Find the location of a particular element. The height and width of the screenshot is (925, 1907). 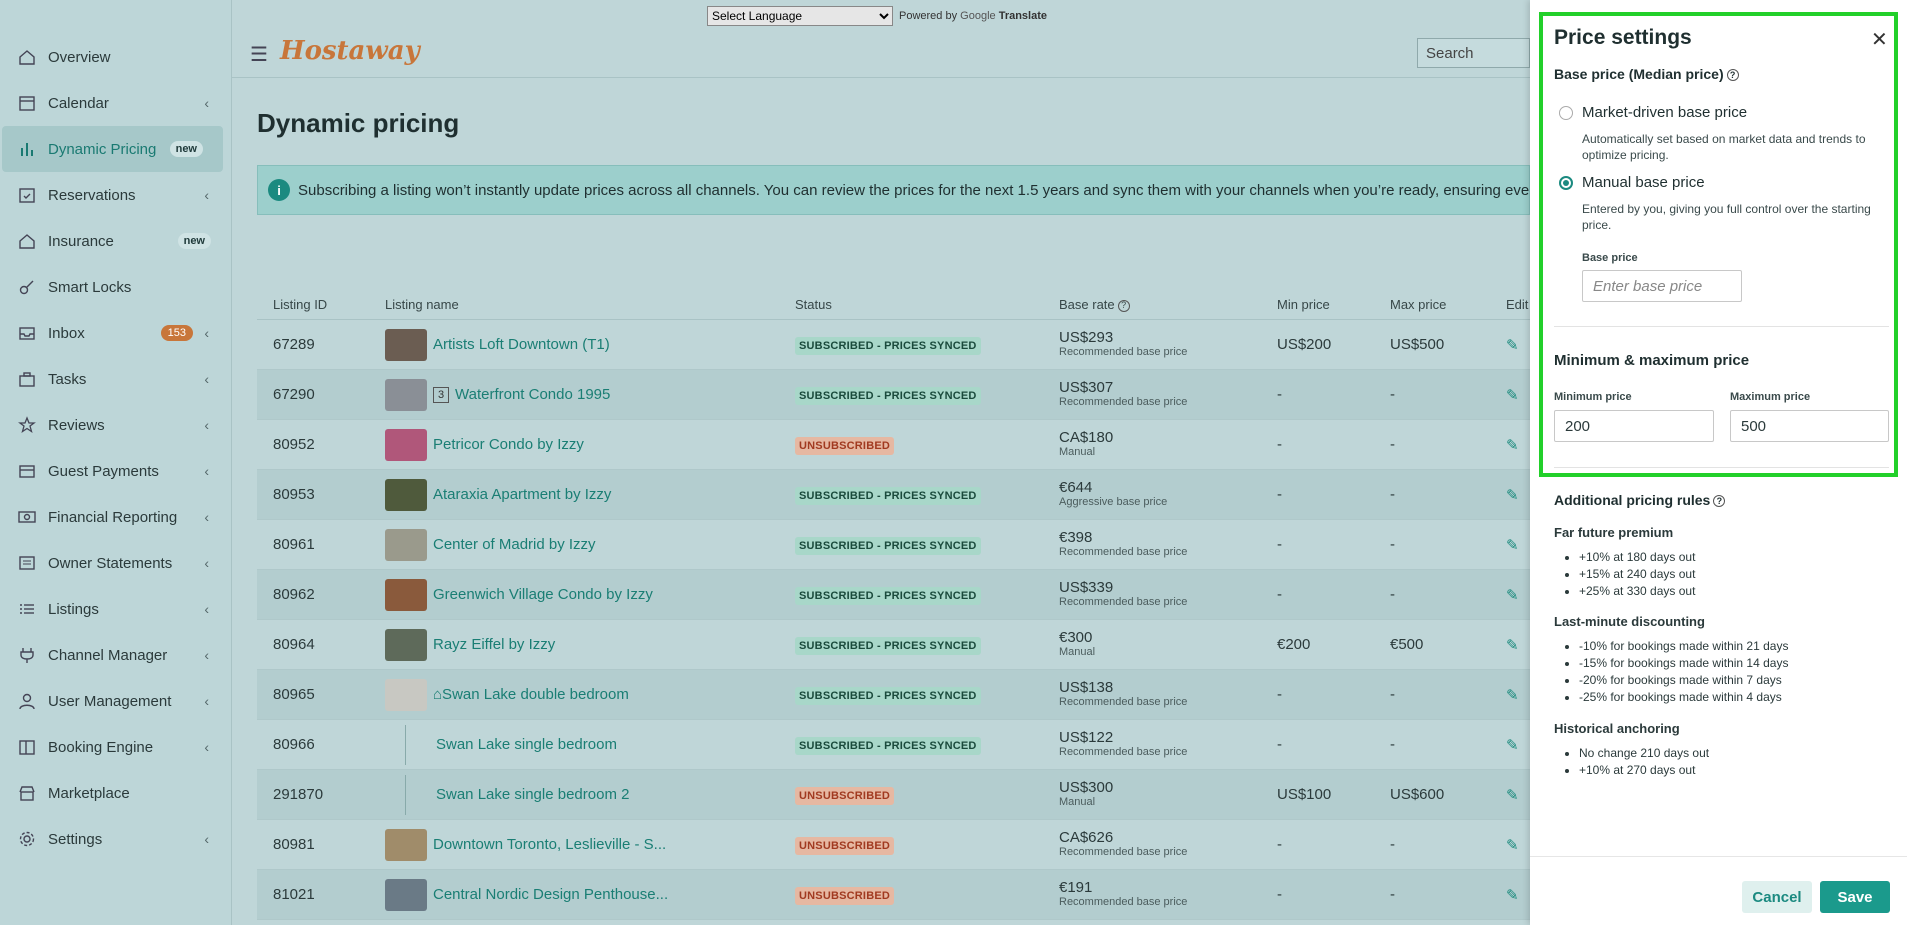

sidebar-item-dynamic-pricing: Dynamic Pricing new is located at coordinates (112, 149).